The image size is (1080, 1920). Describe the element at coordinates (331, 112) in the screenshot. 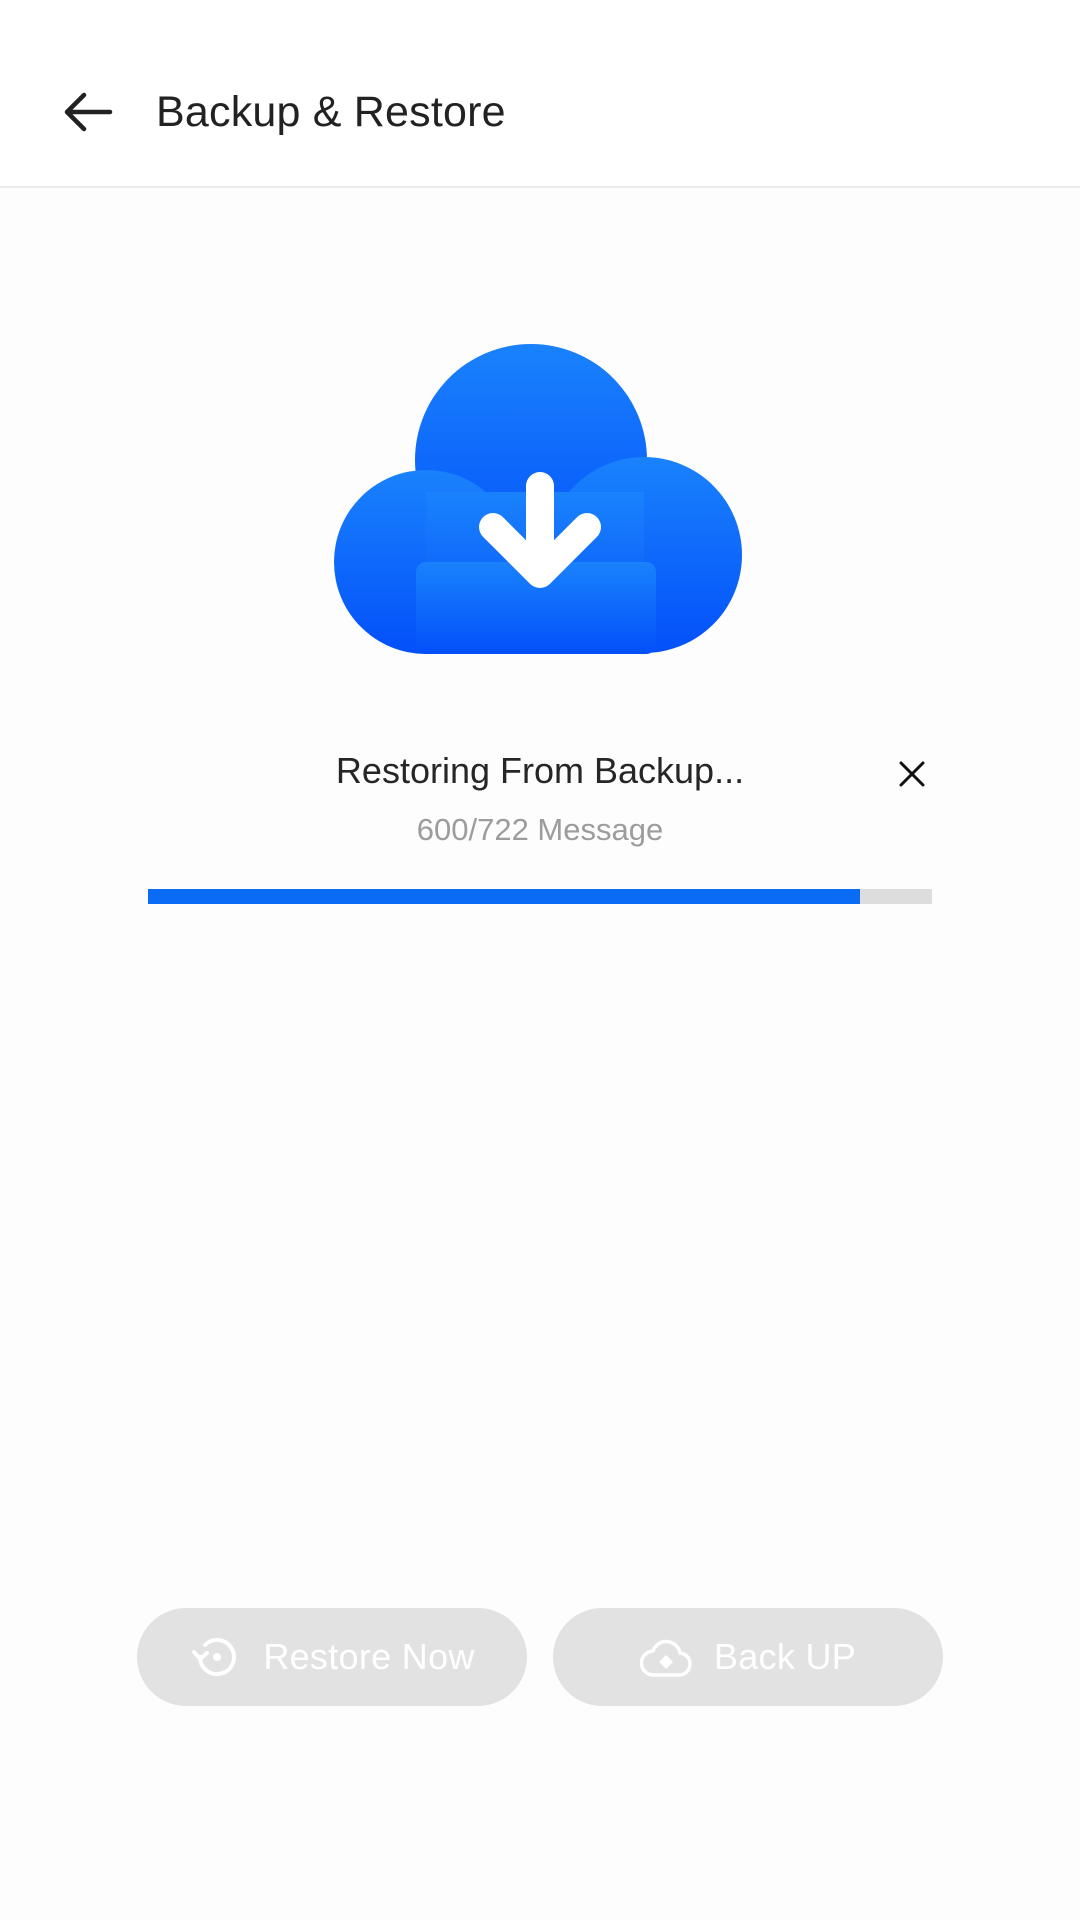

I see `page-title: Backup & Restore` at that location.